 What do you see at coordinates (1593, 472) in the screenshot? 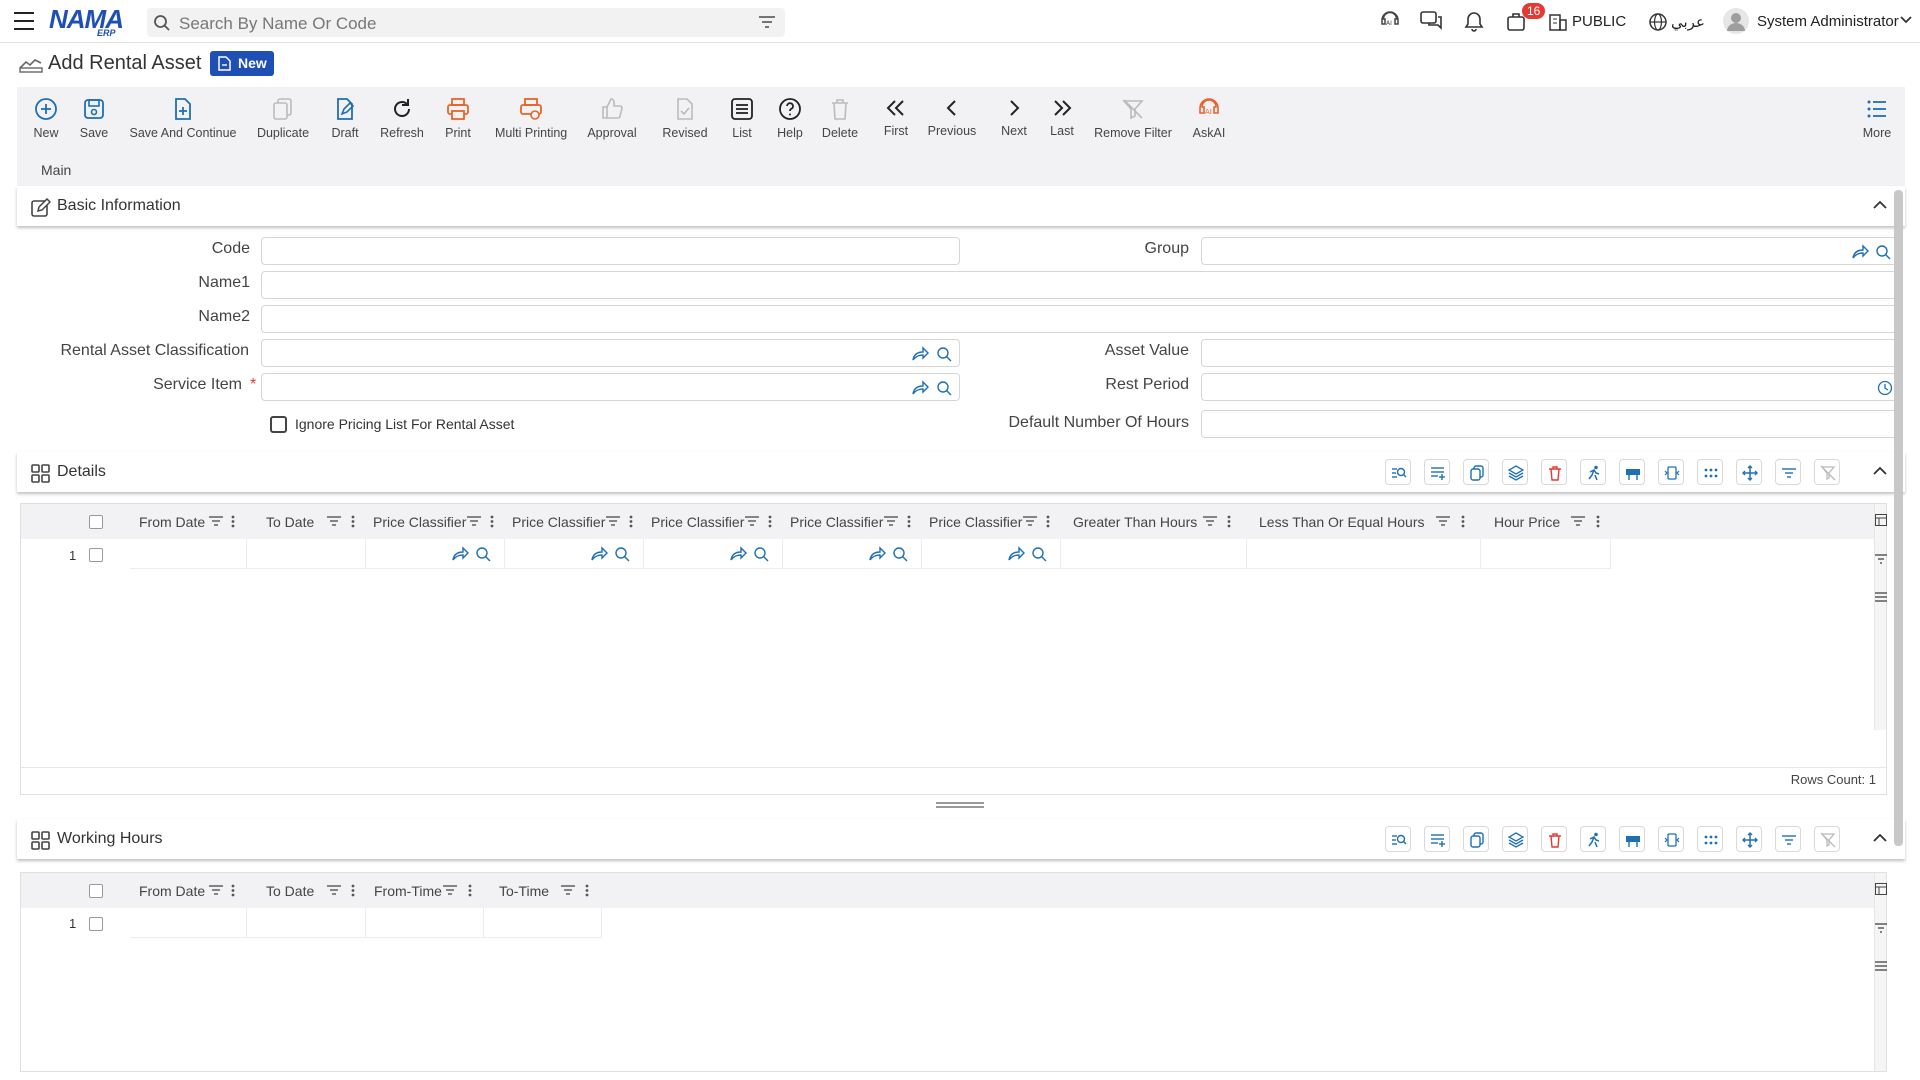
I see `run-button` at bounding box center [1593, 472].